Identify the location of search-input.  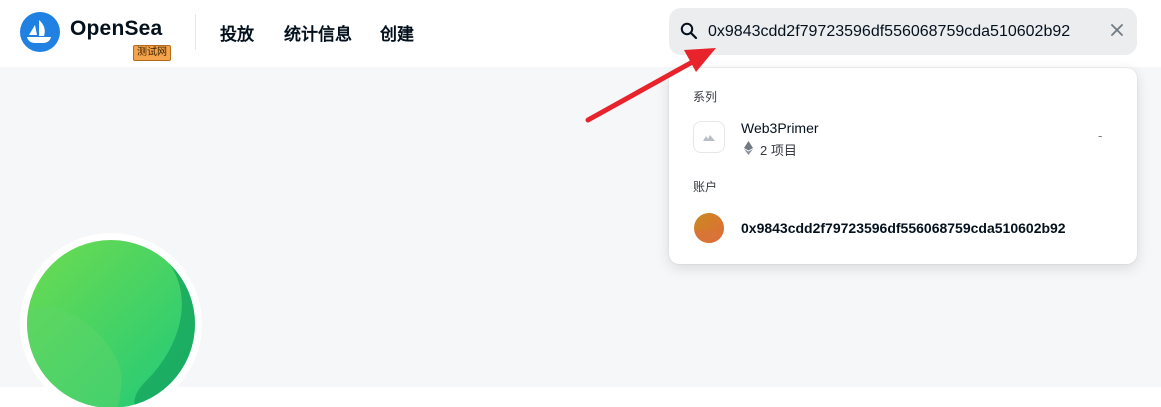
(906, 32).